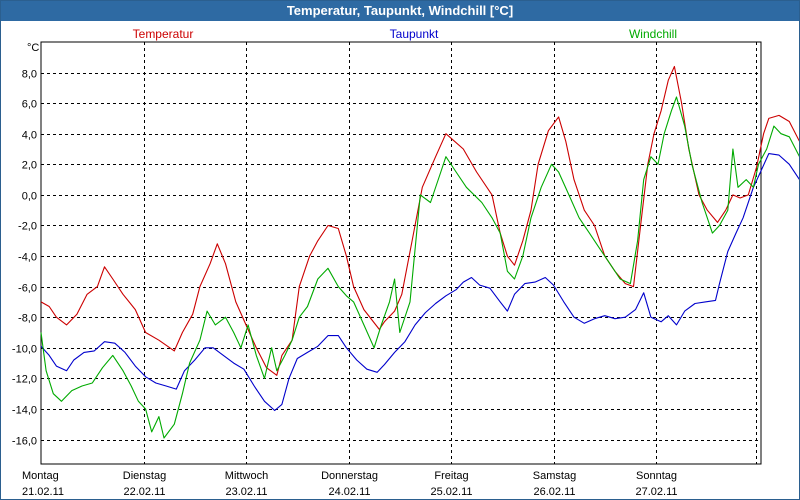 The image size is (800, 500). What do you see at coordinates (27, 319) in the screenshot?
I see `y-tick-label: -8,0` at bounding box center [27, 319].